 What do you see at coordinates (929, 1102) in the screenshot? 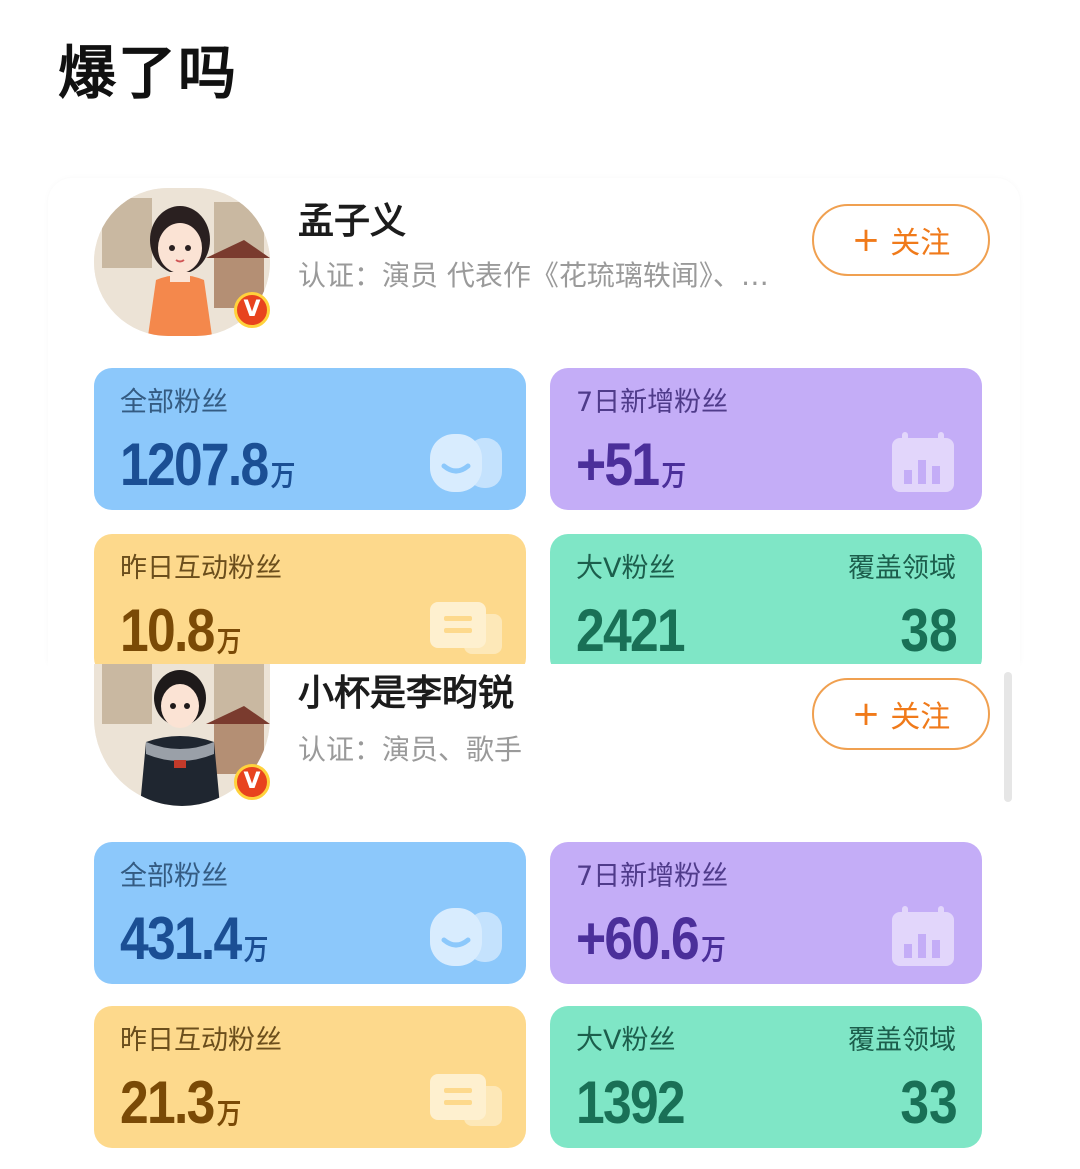
I see `coverage-value: 33` at bounding box center [929, 1102].